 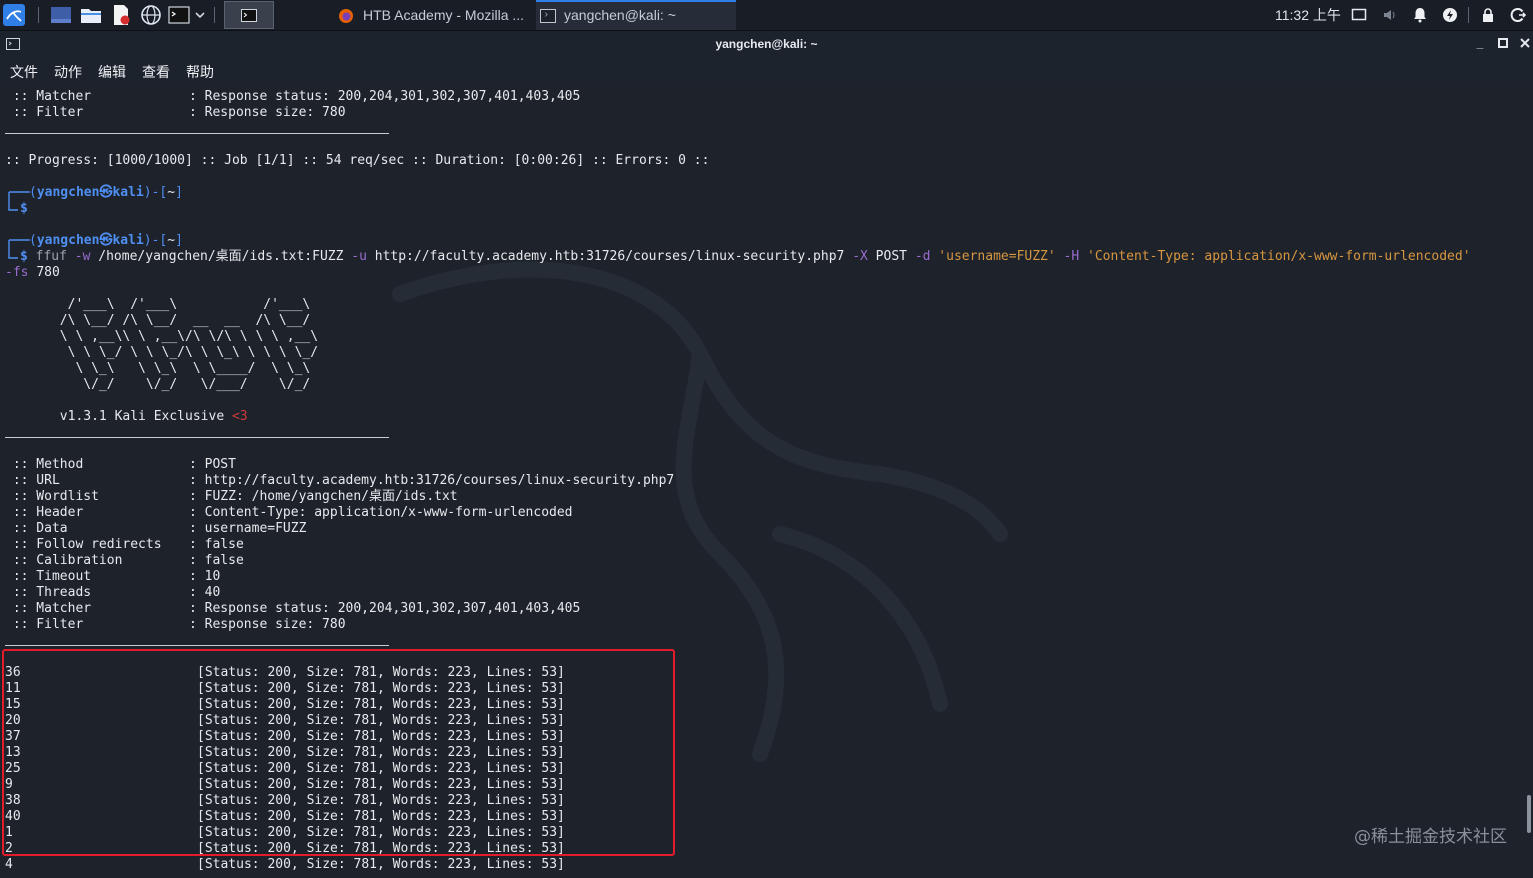 I want to click on config-value: : username=FUZZ, so click(x=248, y=528).